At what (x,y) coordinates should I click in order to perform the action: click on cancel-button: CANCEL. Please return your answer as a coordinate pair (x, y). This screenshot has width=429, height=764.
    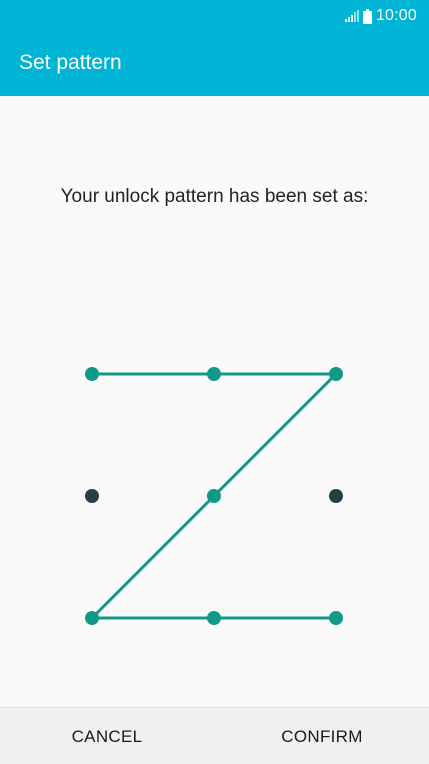
    Looking at the image, I should click on (107, 736).